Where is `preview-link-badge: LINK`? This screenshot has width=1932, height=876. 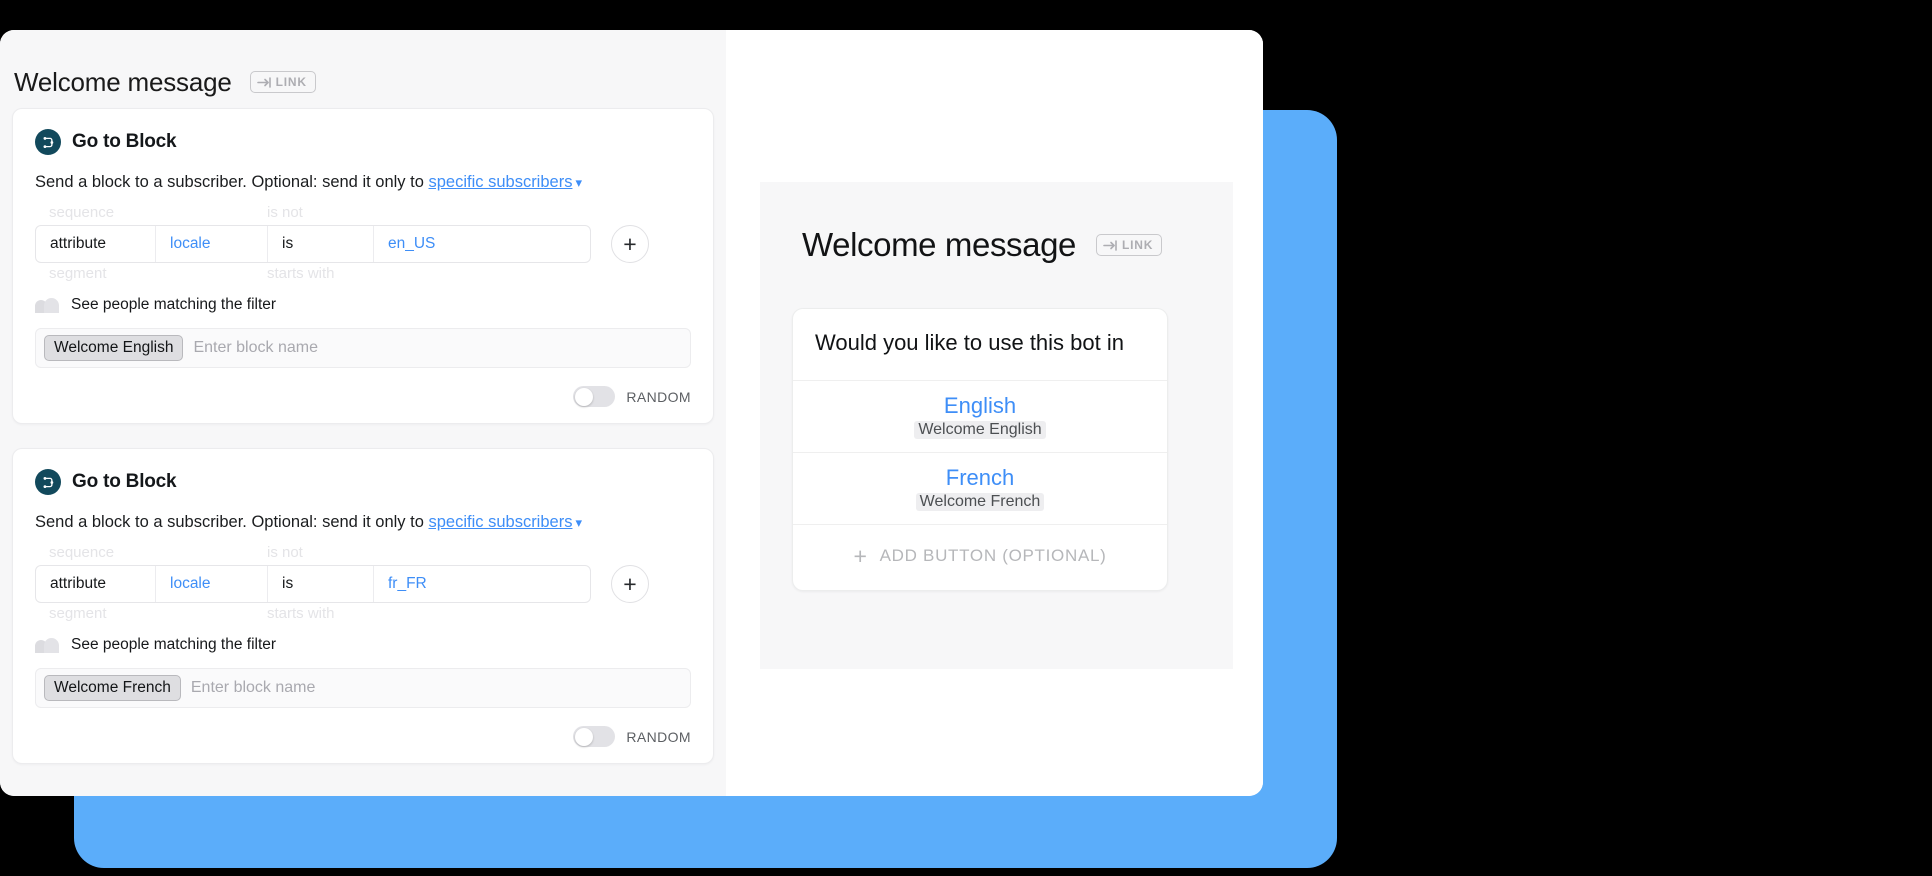 preview-link-badge: LINK is located at coordinates (1129, 245).